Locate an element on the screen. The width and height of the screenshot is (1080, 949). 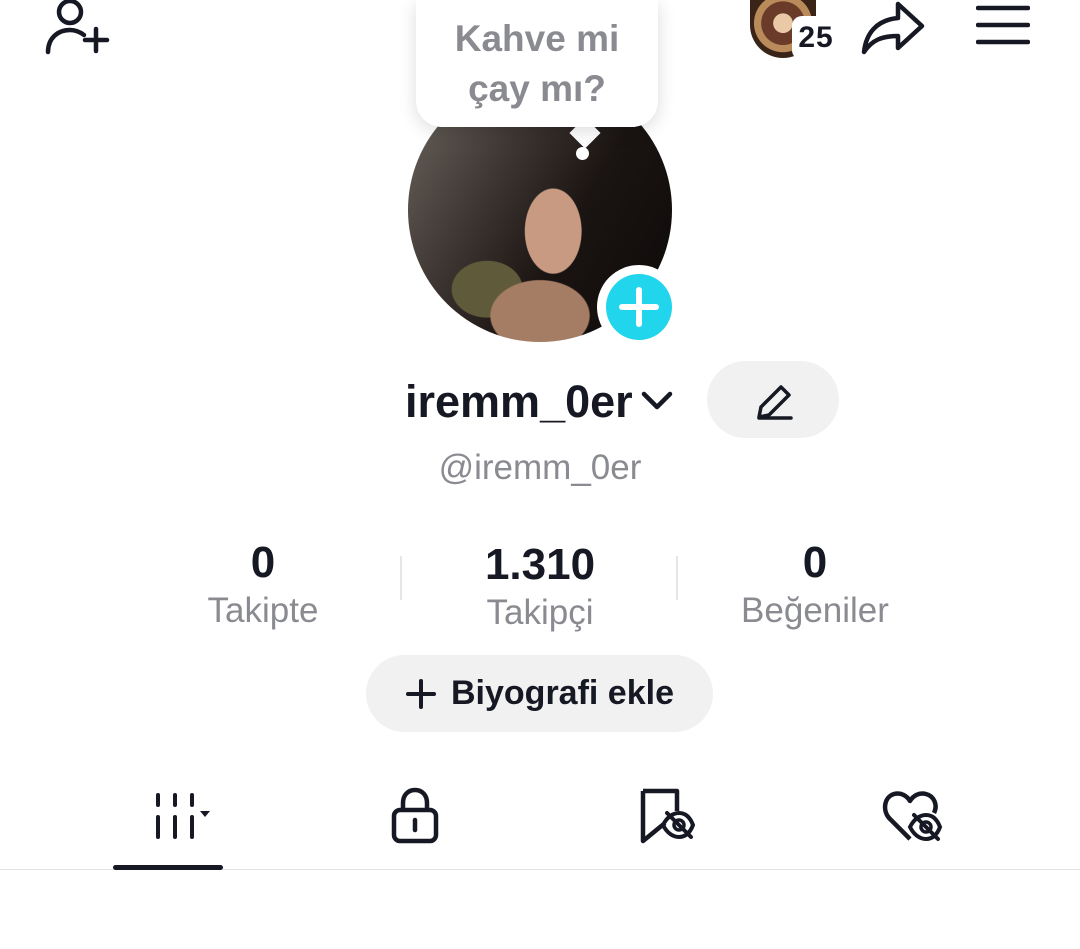
stat-likes-label: Beğeniler is located at coordinates (815, 610).